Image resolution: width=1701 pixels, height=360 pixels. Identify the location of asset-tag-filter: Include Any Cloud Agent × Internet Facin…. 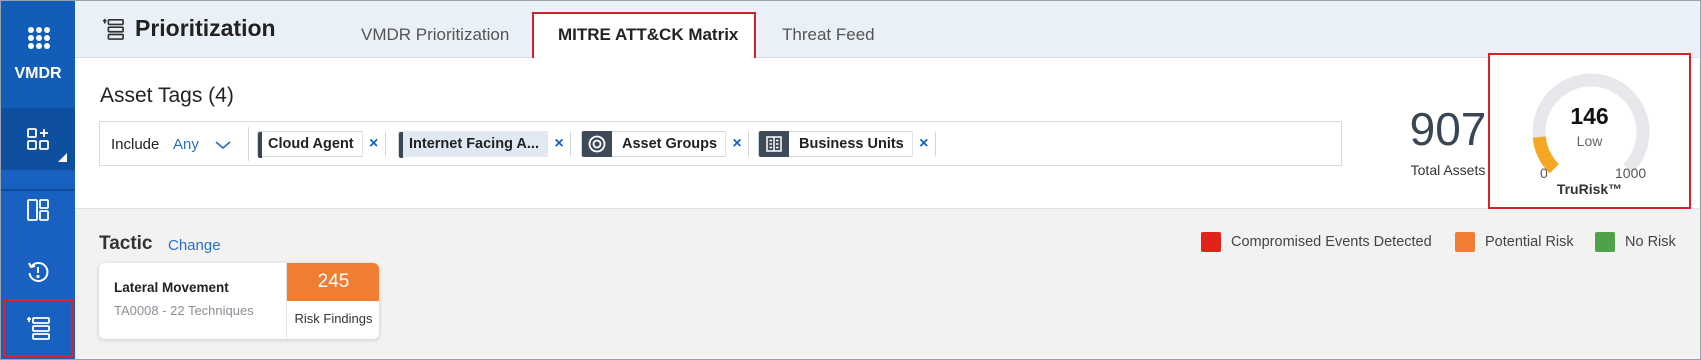
(720, 143).